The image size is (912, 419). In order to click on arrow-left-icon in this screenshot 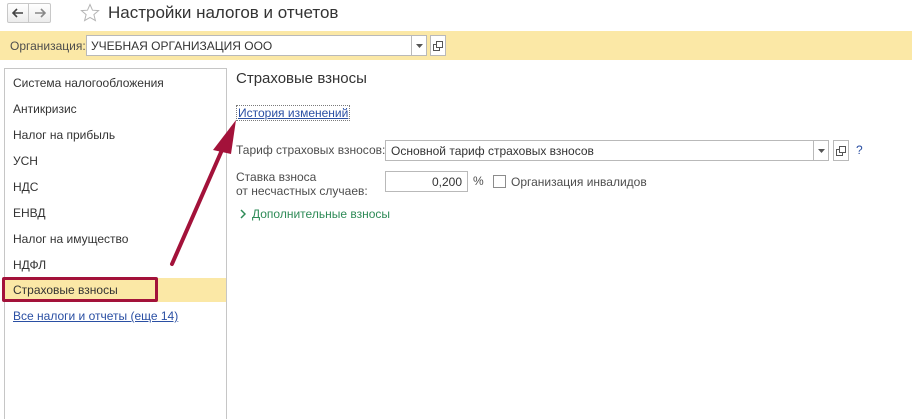, I will do `click(17, 13)`.